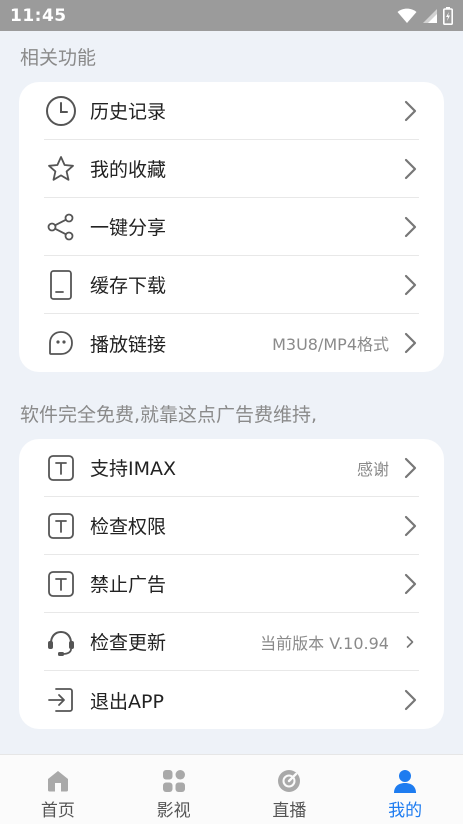  What do you see at coordinates (128, 286) in the screenshot?
I see `download-label: 缓存下载` at bounding box center [128, 286].